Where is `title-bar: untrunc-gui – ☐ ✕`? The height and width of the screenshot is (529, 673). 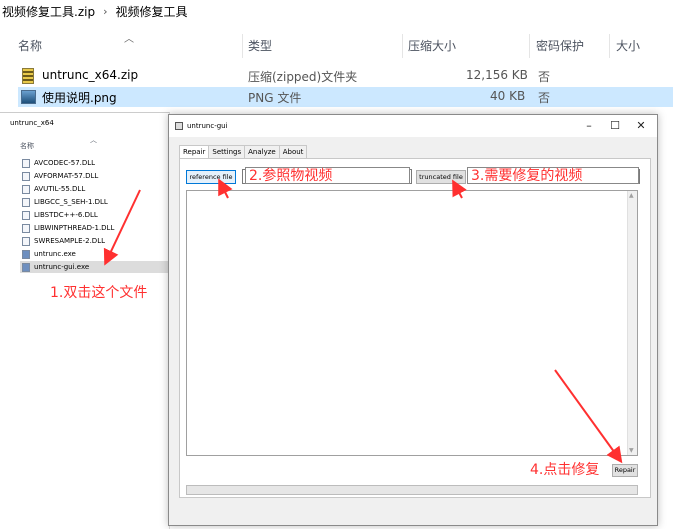 title-bar: untrunc-gui – ☐ ✕ is located at coordinates (413, 126).